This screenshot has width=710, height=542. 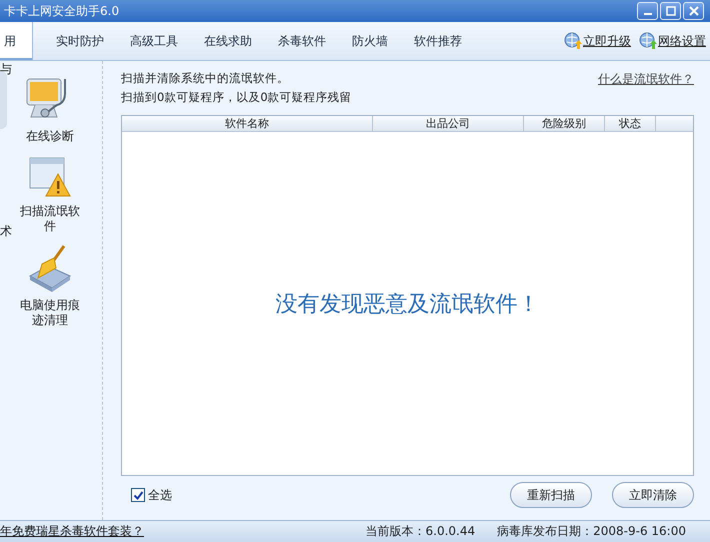 I want to click on nav-tab: 软件推荐, so click(x=438, y=41).